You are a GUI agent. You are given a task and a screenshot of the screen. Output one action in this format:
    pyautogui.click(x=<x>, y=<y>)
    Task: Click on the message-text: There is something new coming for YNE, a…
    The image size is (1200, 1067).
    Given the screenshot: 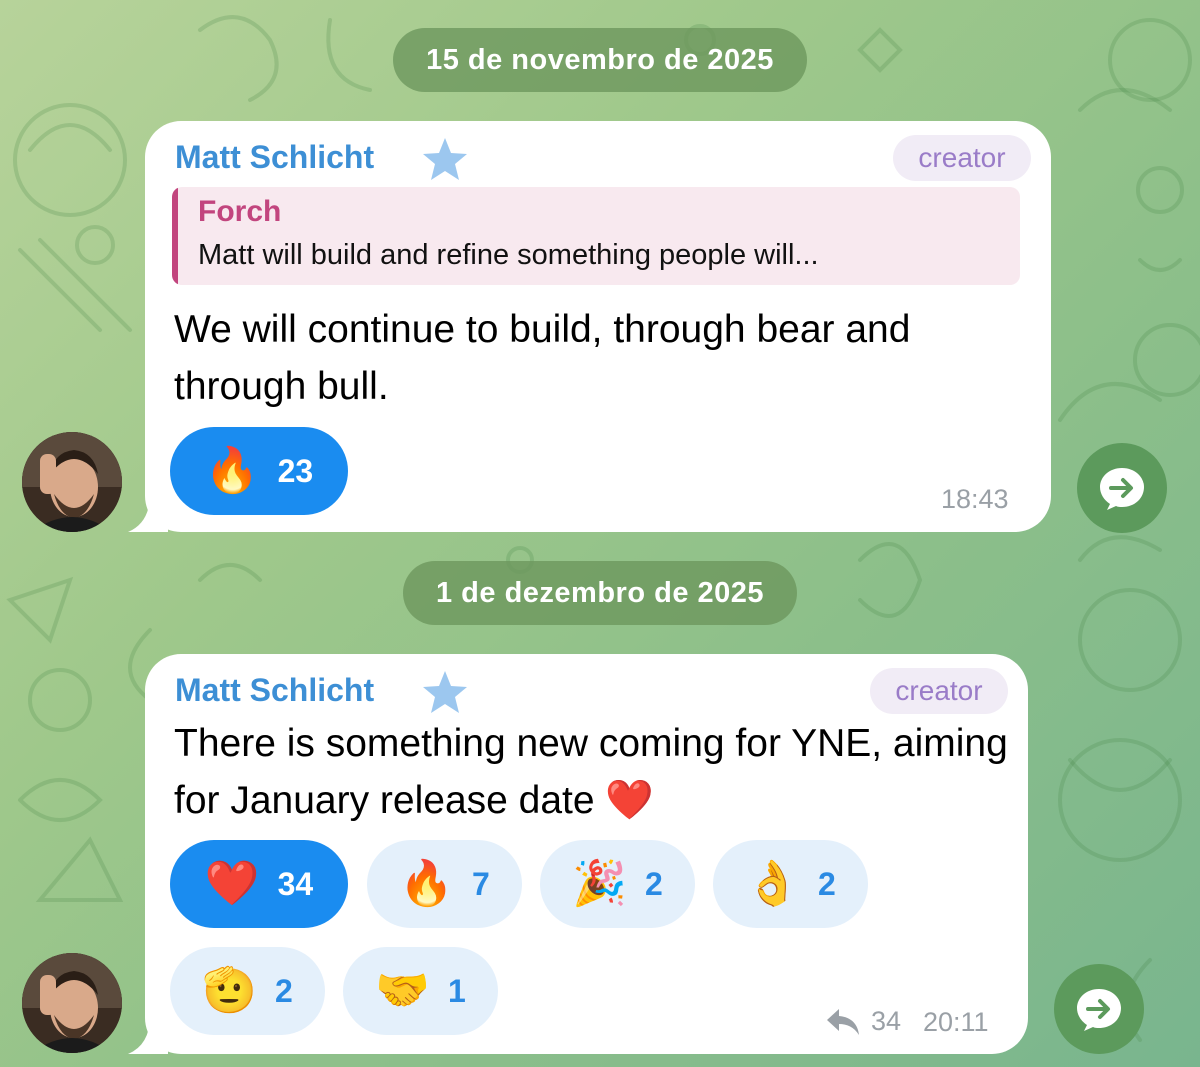 What is the action you would take?
    pyautogui.click(x=591, y=772)
    